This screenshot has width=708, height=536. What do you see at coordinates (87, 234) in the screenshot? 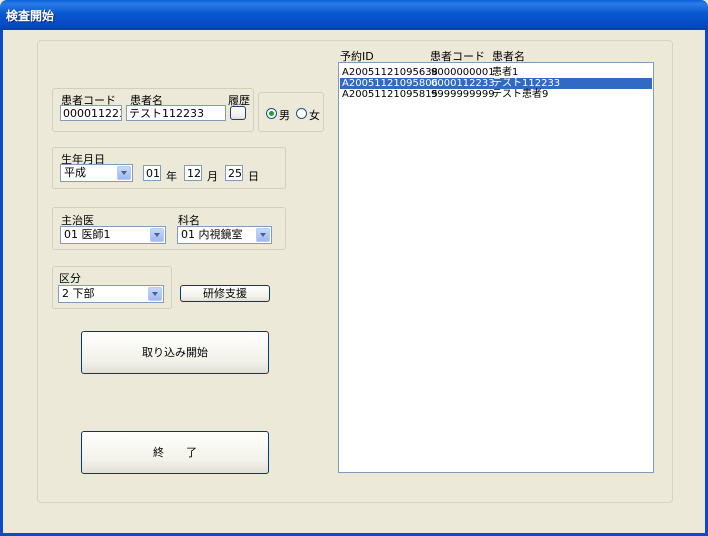
I see `doctor-value: 01 医師1` at bounding box center [87, 234].